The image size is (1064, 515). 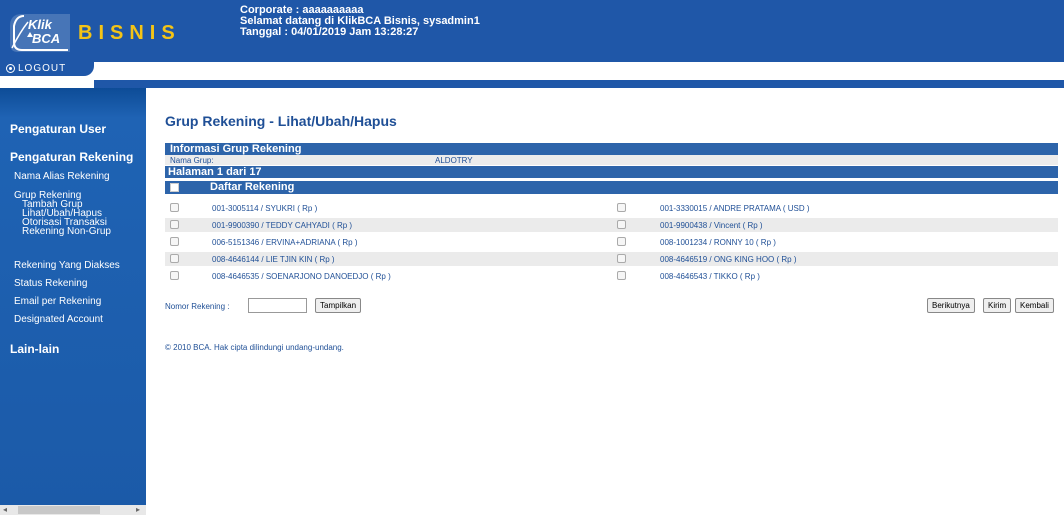 I want to click on logo-bottom-text: BCA, so click(x=46, y=38).